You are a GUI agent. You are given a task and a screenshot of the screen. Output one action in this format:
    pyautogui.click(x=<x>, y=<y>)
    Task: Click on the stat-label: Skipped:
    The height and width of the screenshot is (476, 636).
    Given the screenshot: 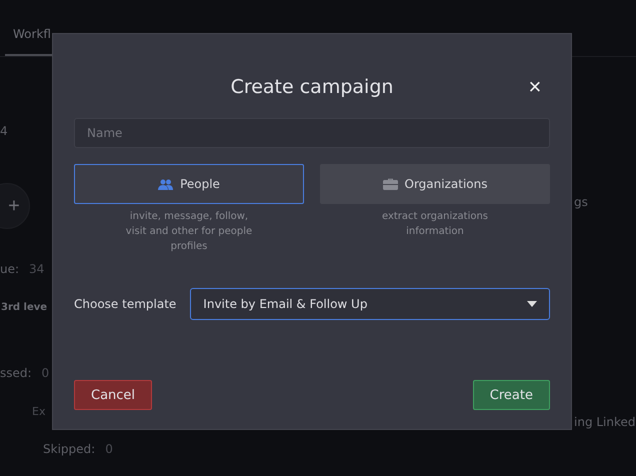 What is the action you would take?
    pyautogui.click(x=69, y=449)
    